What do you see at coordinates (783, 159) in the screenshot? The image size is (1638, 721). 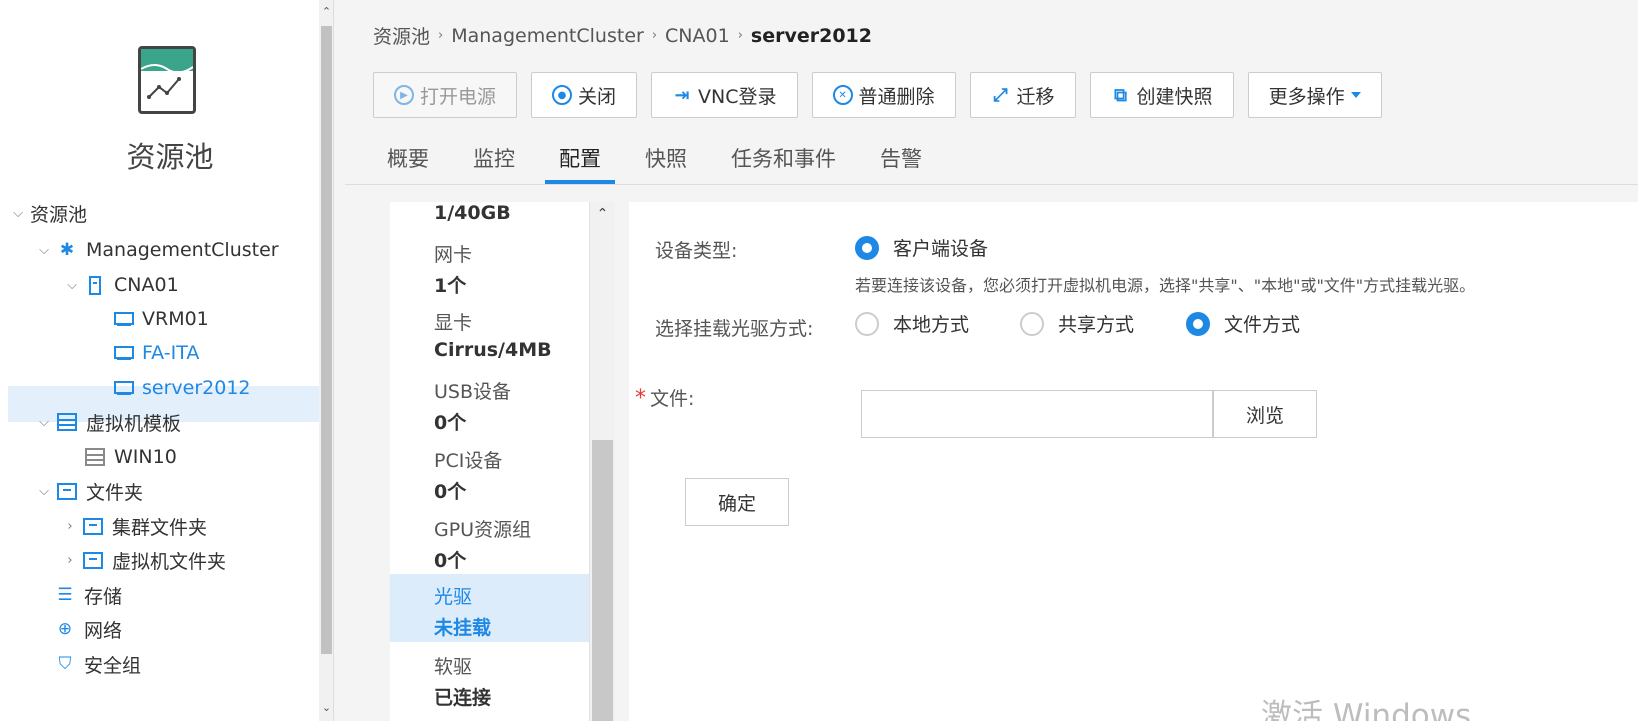 I see `tab-tasks-events: 任务和事件` at bounding box center [783, 159].